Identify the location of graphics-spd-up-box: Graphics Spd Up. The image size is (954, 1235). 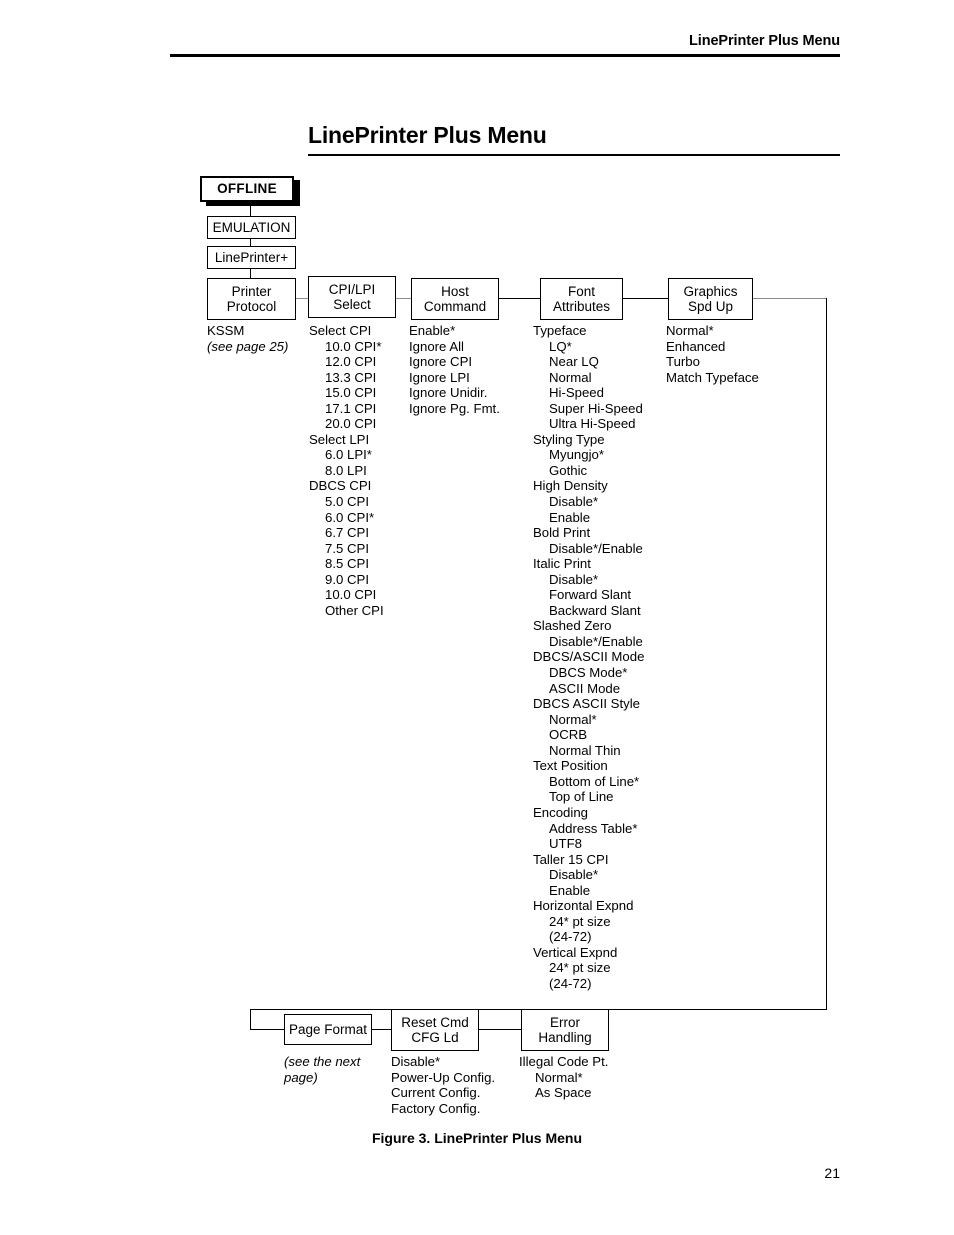
(710, 299).